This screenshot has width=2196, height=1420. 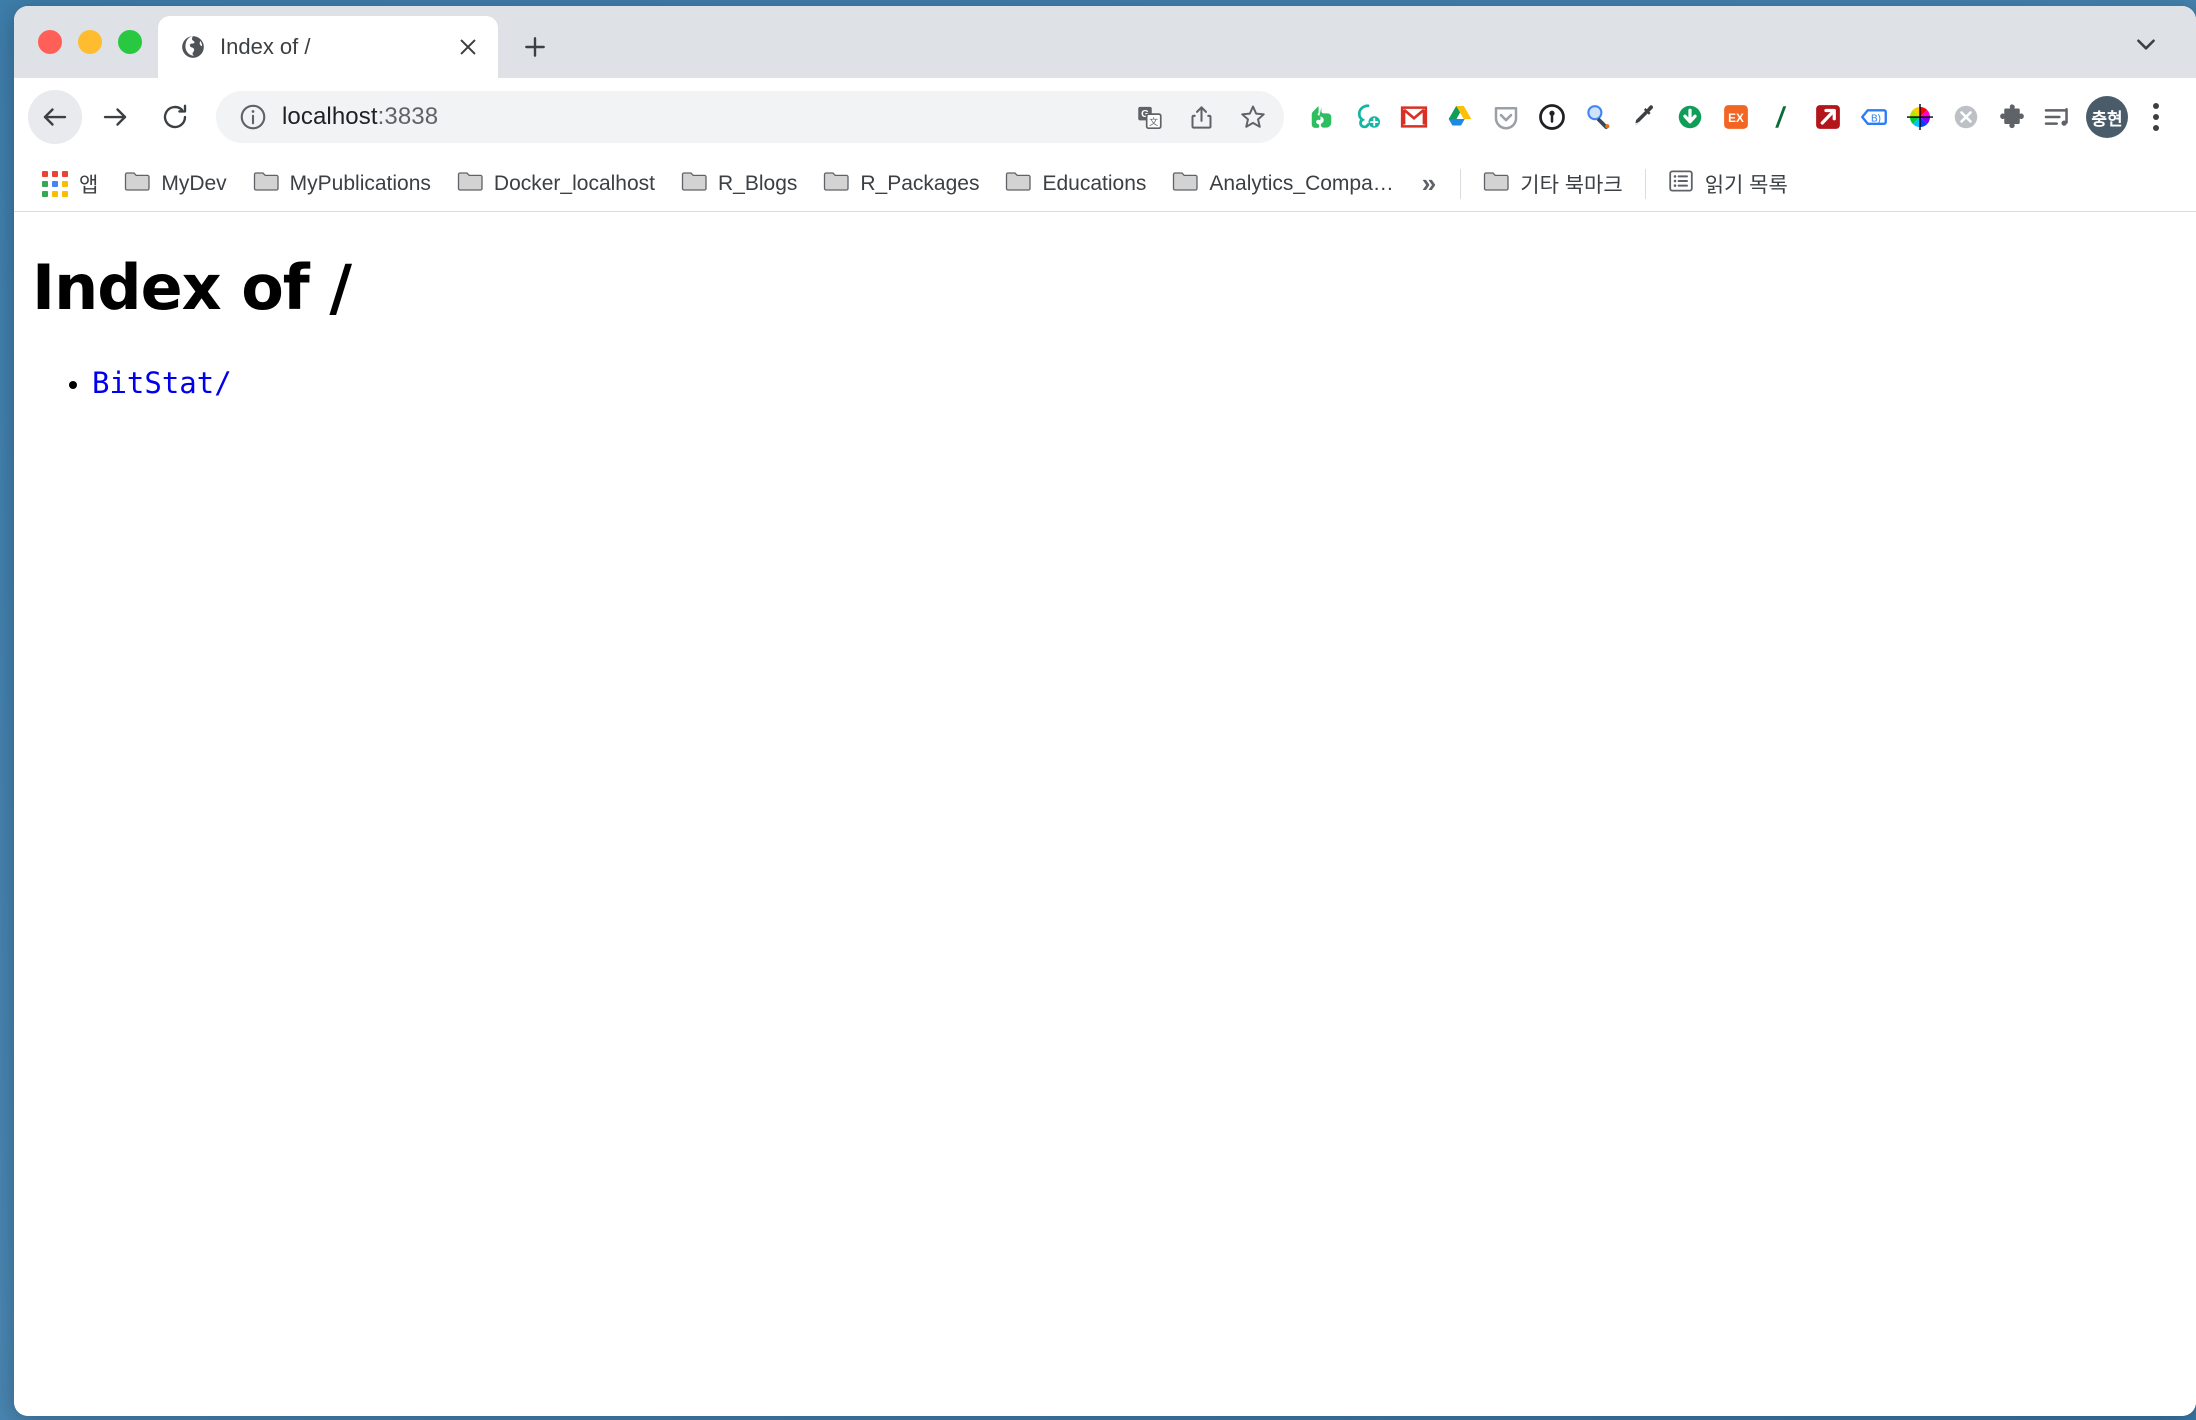 I want to click on reading-list-button: 읽기 목록, so click(x=1728, y=184).